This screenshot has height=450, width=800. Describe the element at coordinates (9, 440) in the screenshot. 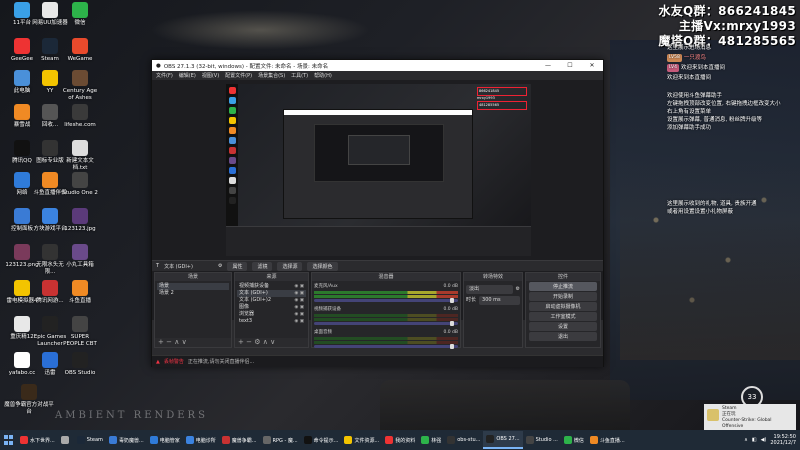

I see `start-button` at that location.